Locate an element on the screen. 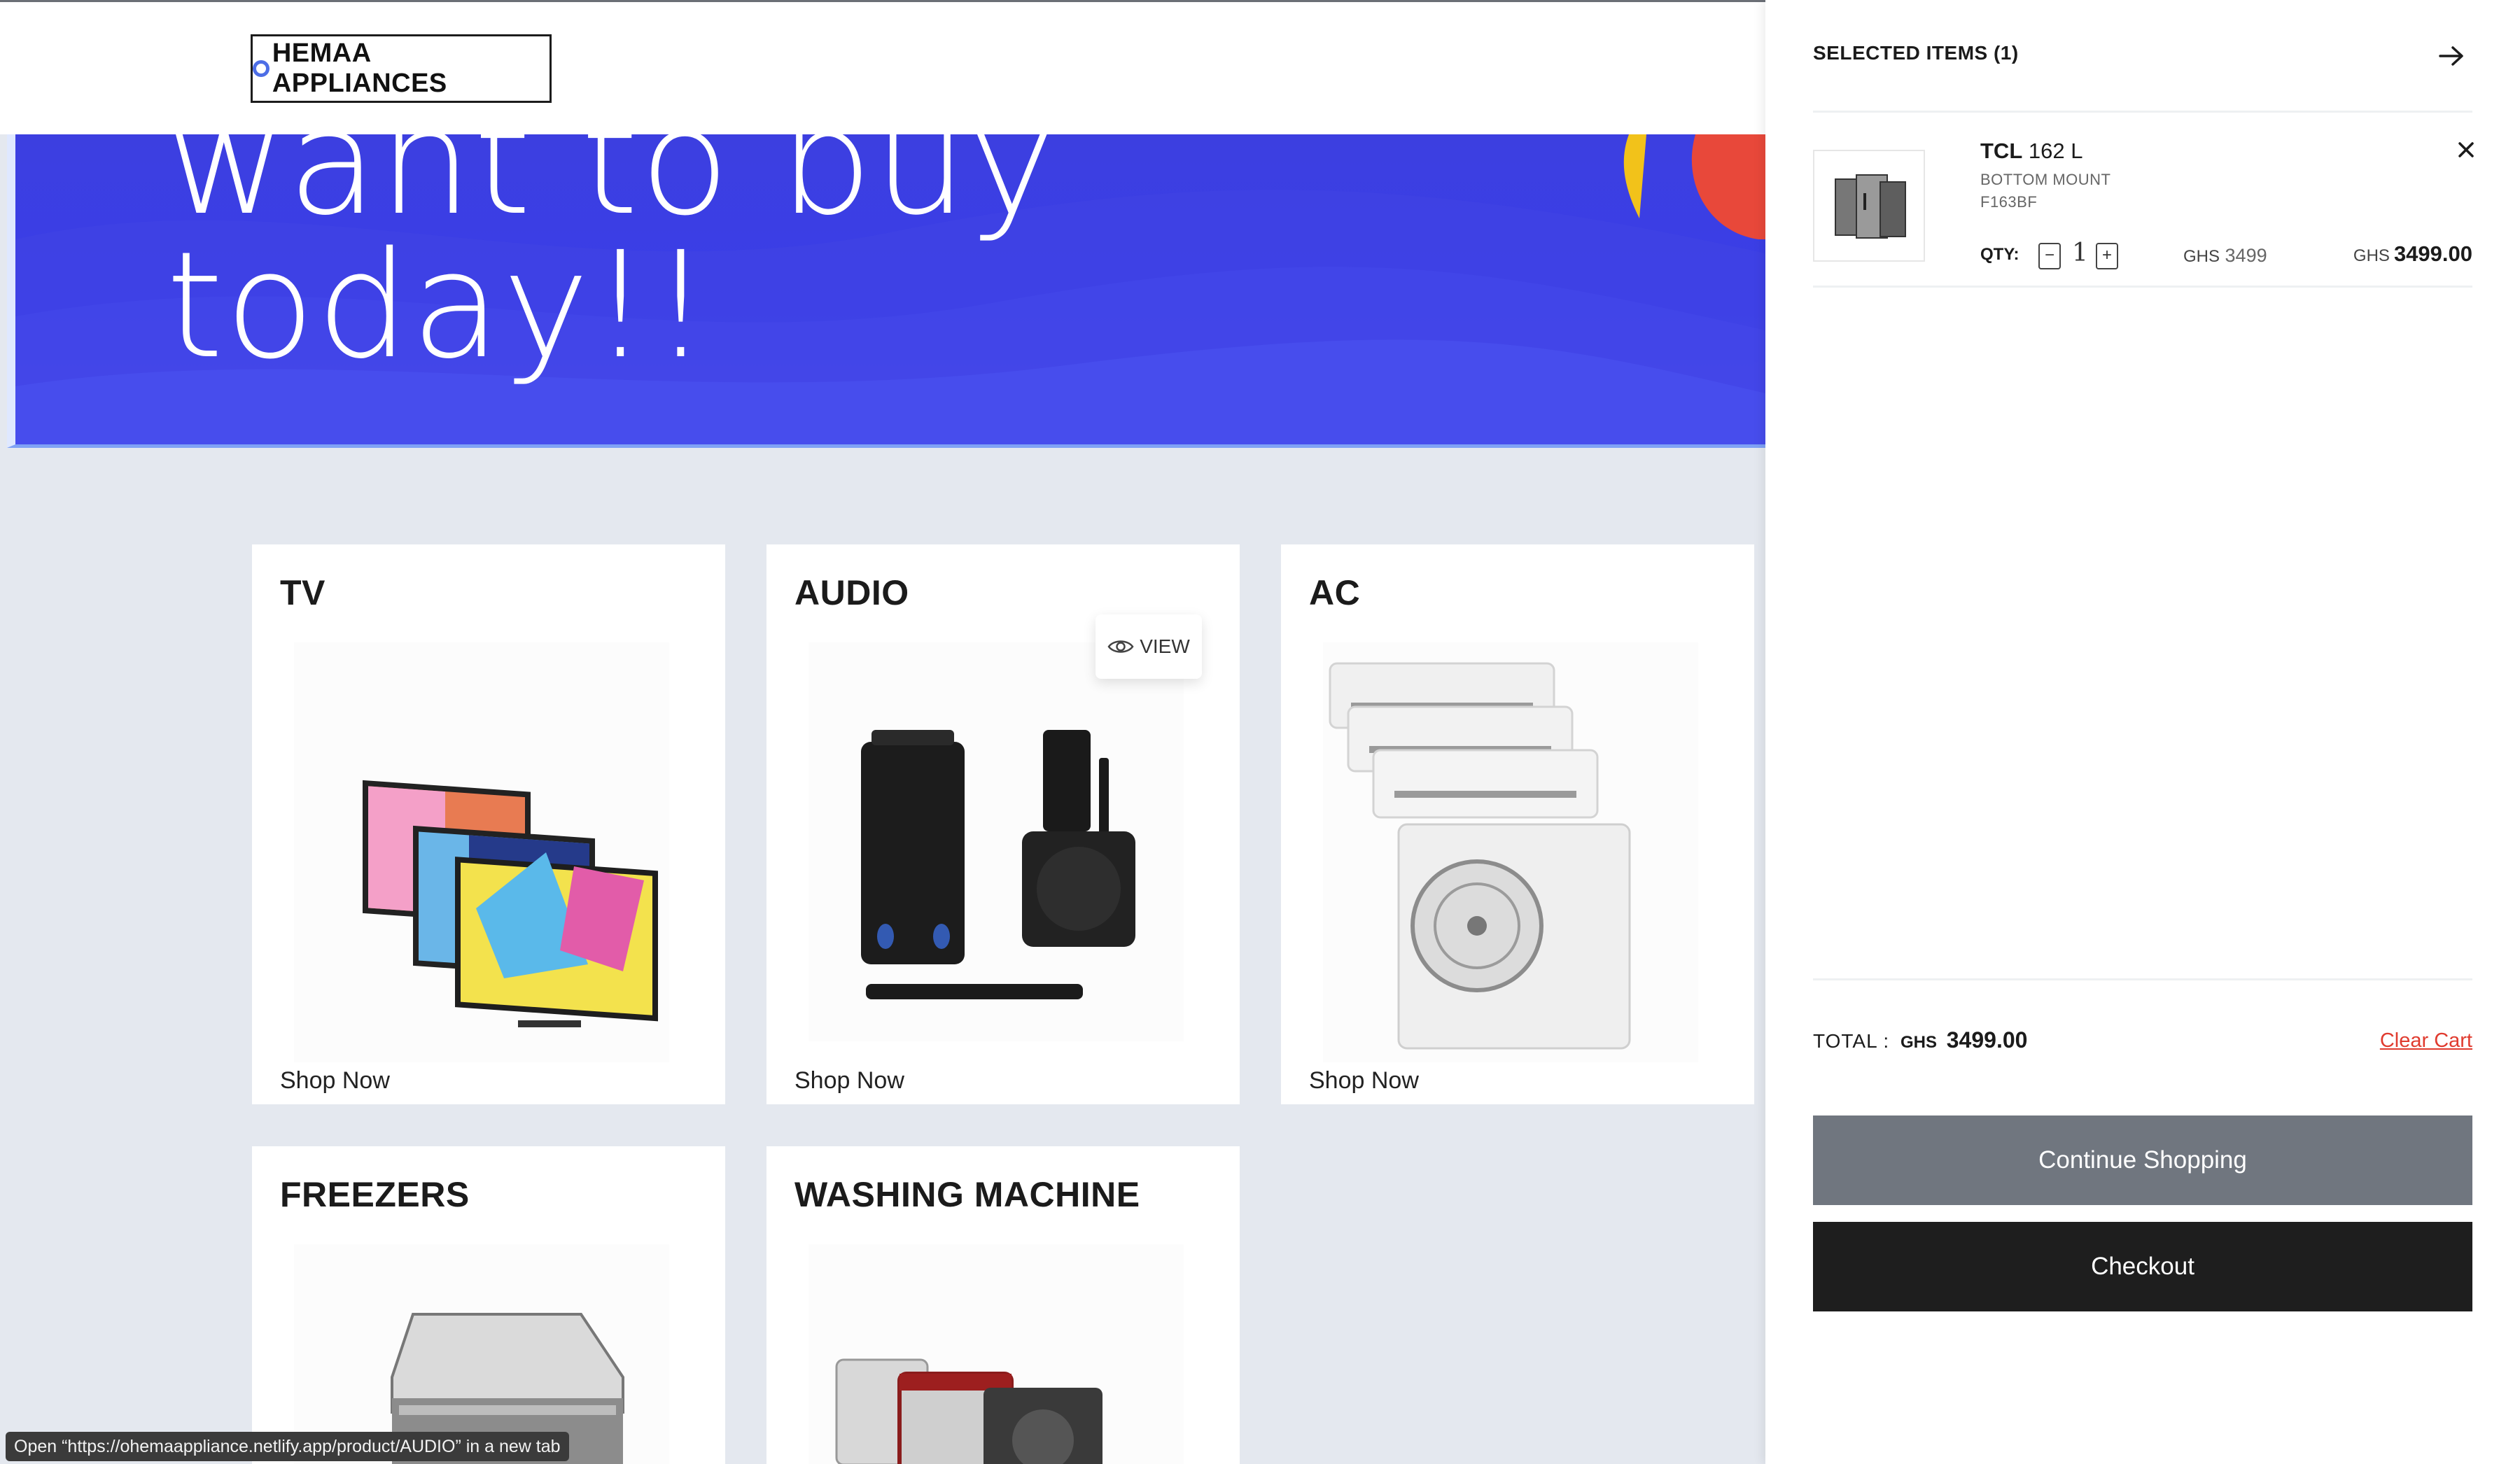 This screenshot has width=2520, height=1464. qty-decrease-button: − is located at coordinates (2049, 256).